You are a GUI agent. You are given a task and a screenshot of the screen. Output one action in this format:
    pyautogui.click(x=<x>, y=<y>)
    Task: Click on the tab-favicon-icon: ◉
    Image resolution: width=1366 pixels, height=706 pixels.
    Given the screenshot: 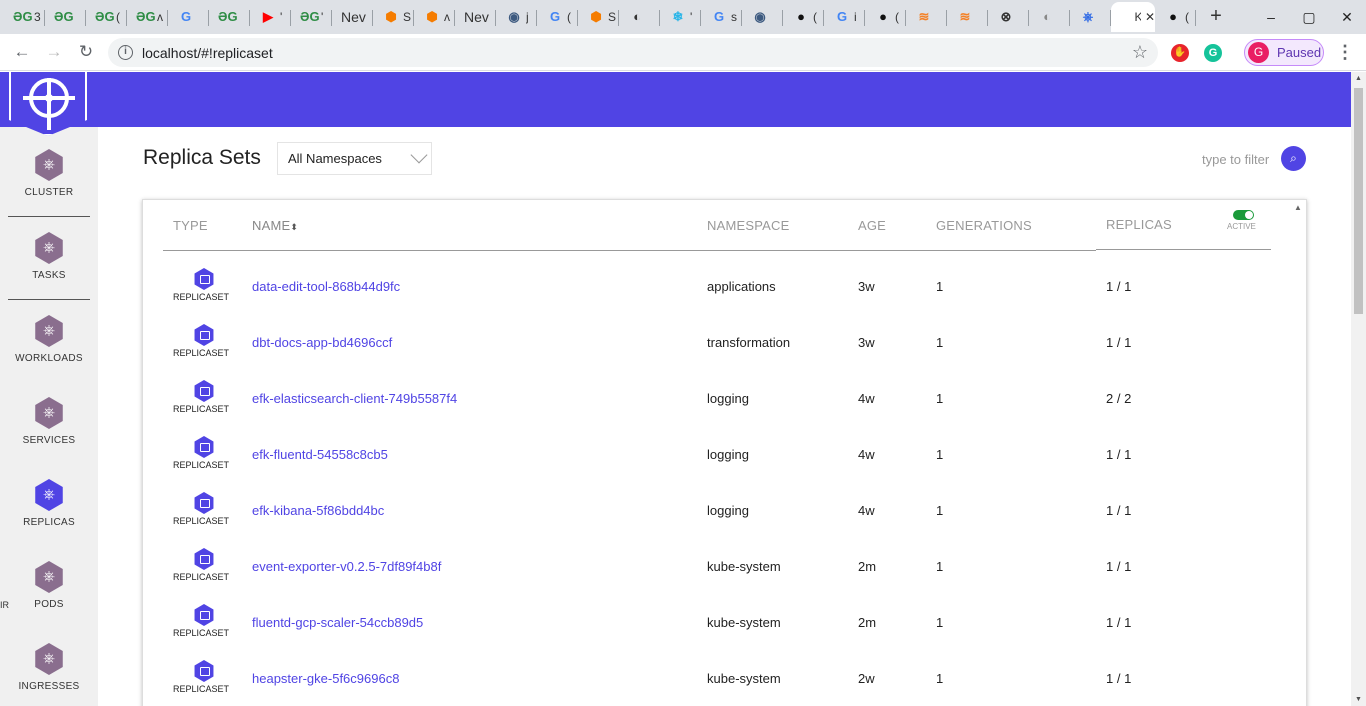 What is the action you would take?
    pyautogui.click(x=760, y=16)
    